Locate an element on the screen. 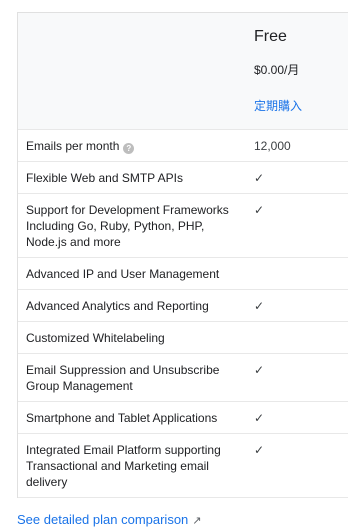 Image resolution: width=348 pixels, height=527 pixels. feature-row: Smartphone and Tablet Applications ✓ is located at coordinates (183, 418).